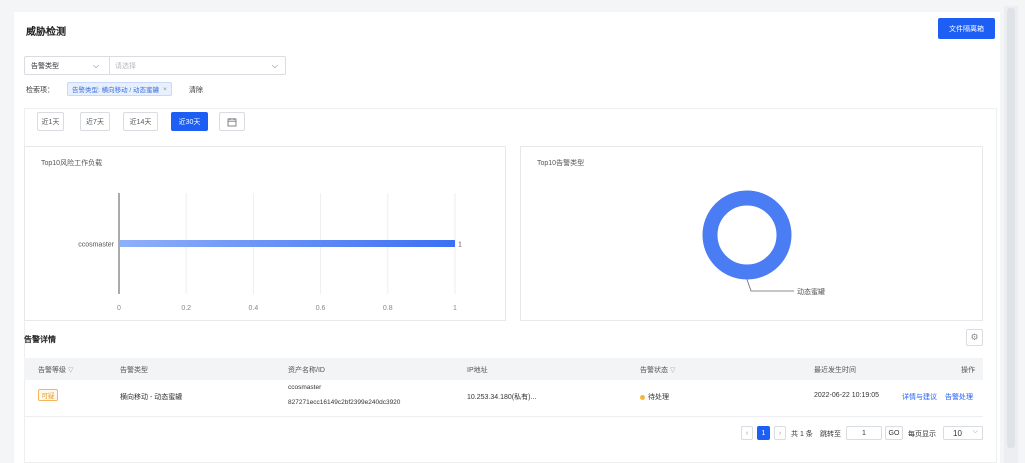 The height and width of the screenshot is (463, 1025). What do you see at coordinates (922, 434) in the screenshot?
I see `page-size-label: 每页显示` at bounding box center [922, 434].